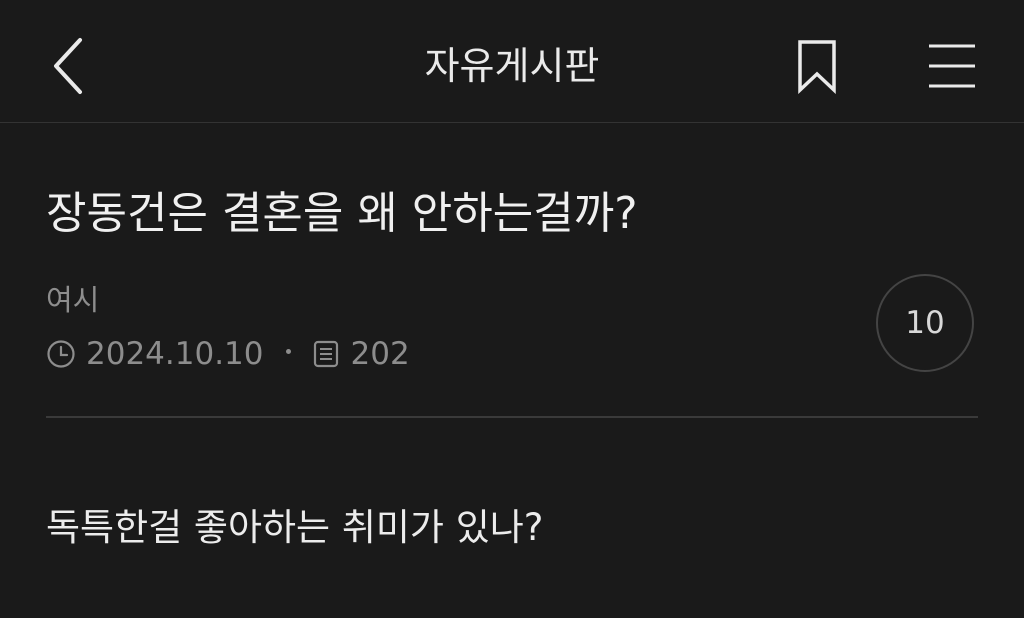  Describe the element at coordinates (175, 354) in the screenshot. I see `post-date: 2024.10.10` at that location.